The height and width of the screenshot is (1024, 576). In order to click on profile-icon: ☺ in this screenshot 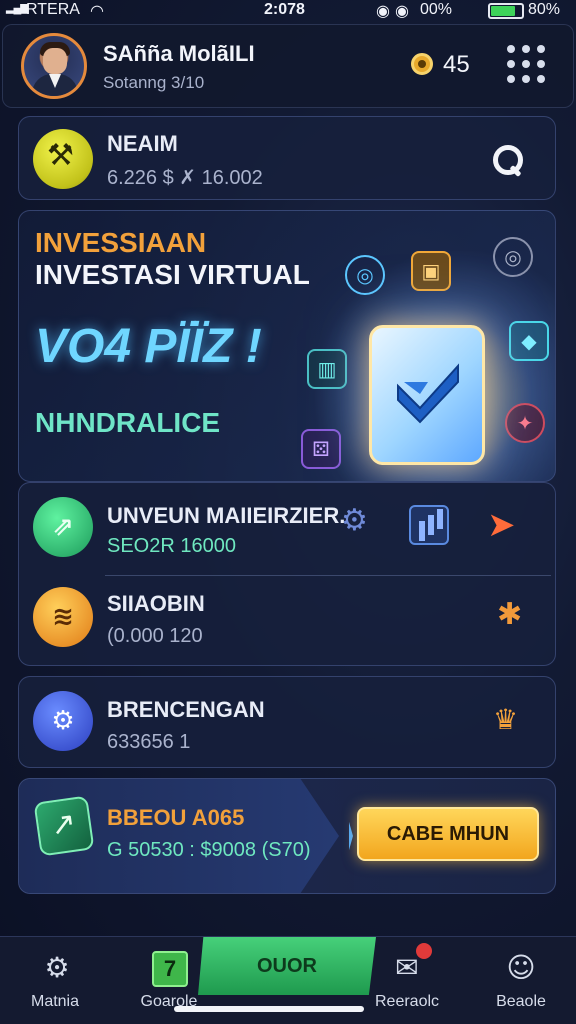, I will do `click(521, 967)`.